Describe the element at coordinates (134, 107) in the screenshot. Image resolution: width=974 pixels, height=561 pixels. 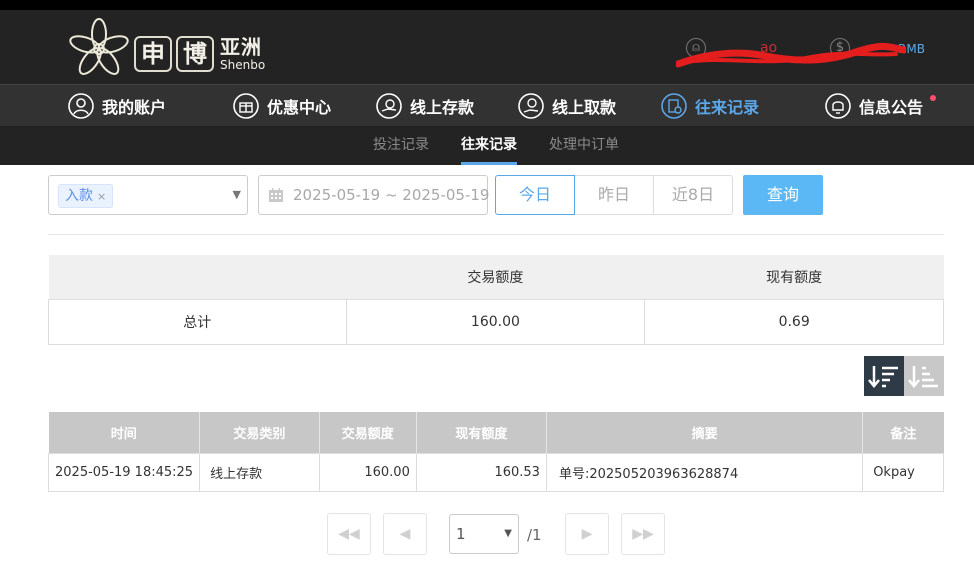
I see `nav-label: 我的账户` at that location.